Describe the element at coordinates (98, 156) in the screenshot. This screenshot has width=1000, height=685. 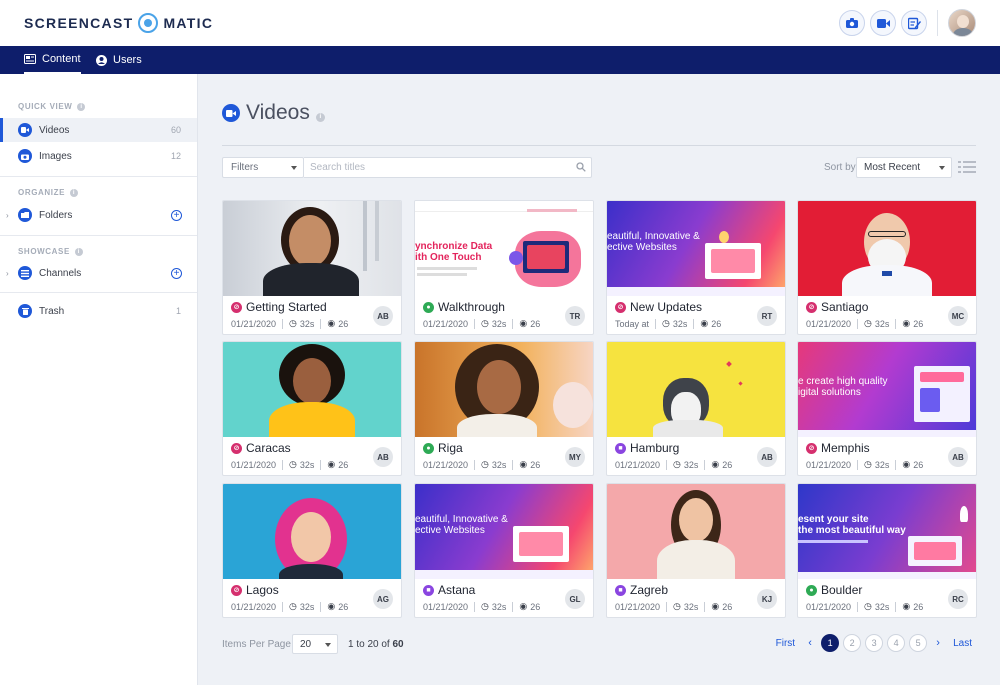
I see `sidebar-item-images: Images 12` at that location.